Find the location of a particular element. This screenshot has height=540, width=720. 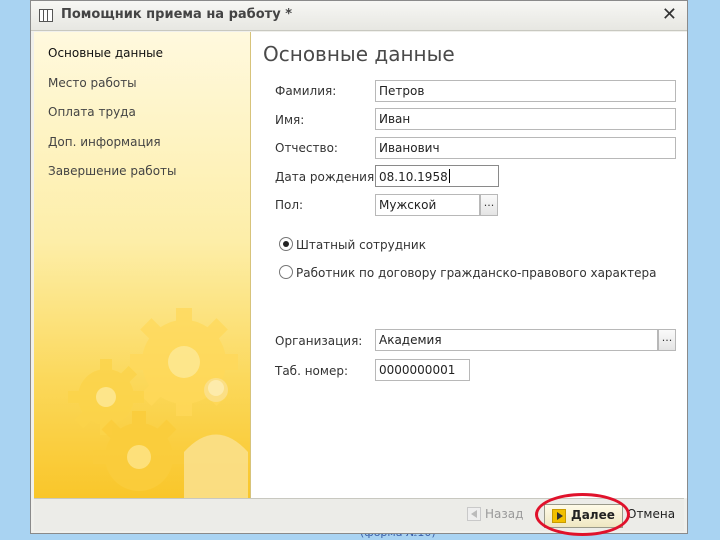

radio-staff-employee is located at coordinates (286, 244).